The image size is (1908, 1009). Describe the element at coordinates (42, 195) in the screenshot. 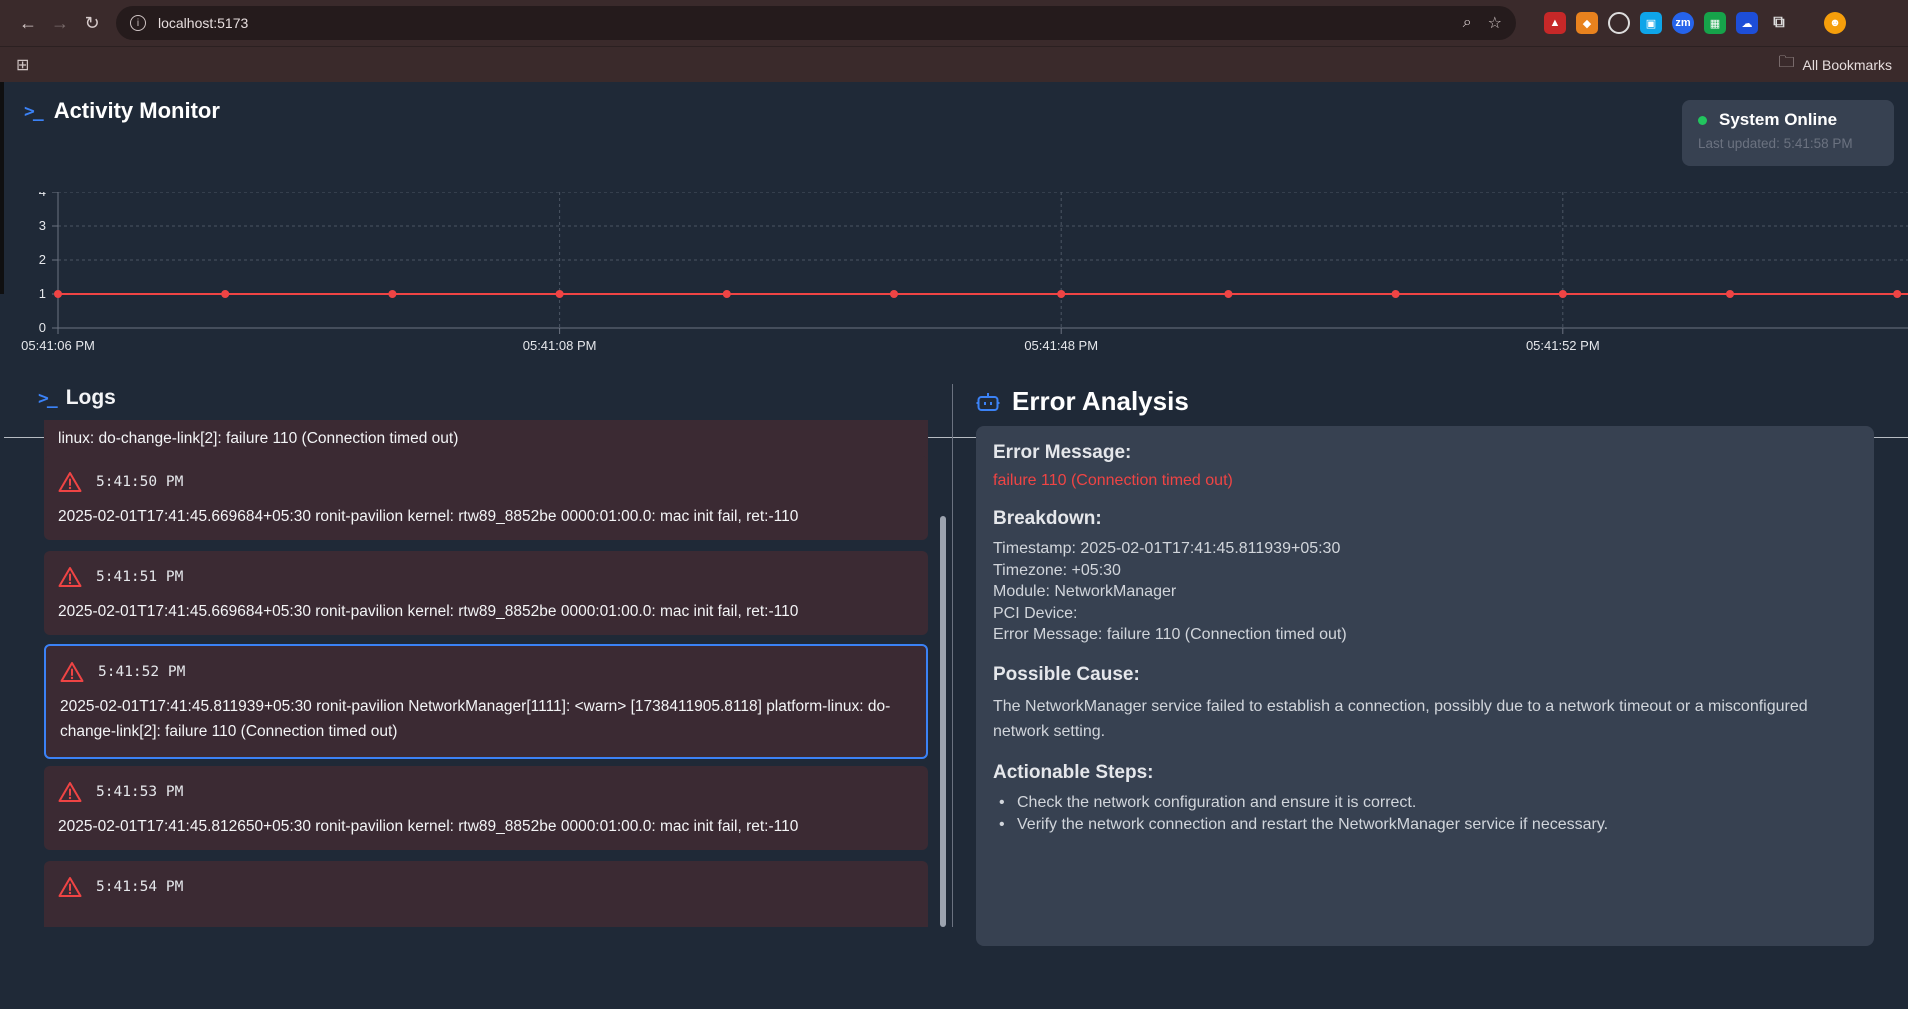

I see `y-tick-label: 4` at that location.